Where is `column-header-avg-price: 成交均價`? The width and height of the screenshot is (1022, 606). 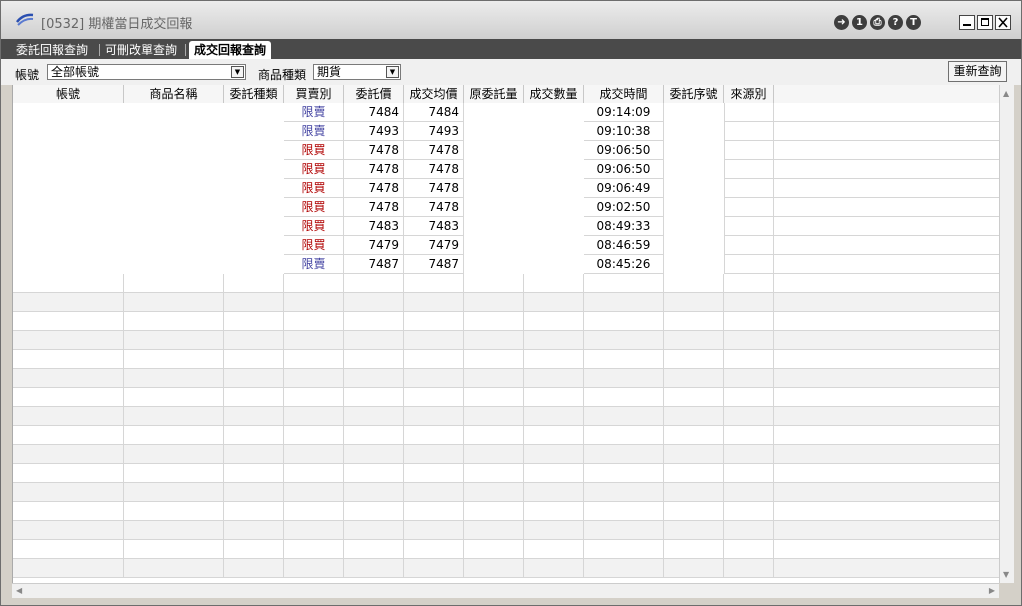 column-header-avg-price: 成交均價 is located at coordinates (434, 94).